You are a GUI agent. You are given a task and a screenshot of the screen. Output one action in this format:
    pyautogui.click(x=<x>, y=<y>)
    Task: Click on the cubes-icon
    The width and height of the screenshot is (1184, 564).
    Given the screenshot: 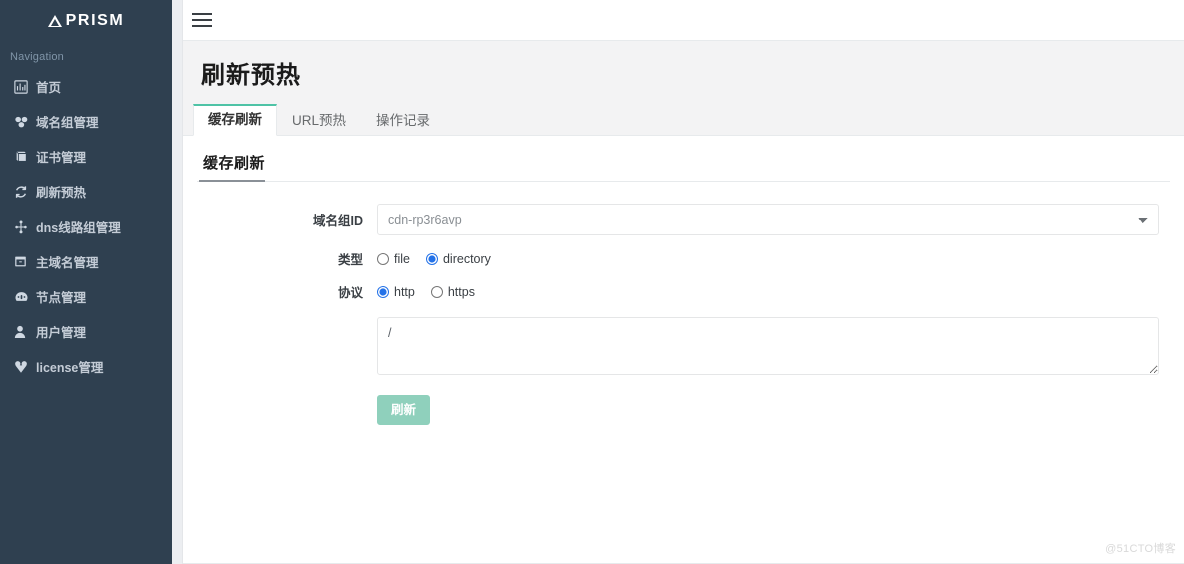 What is the action you would take?
    pyautogui.click(x=25, y=122)
    